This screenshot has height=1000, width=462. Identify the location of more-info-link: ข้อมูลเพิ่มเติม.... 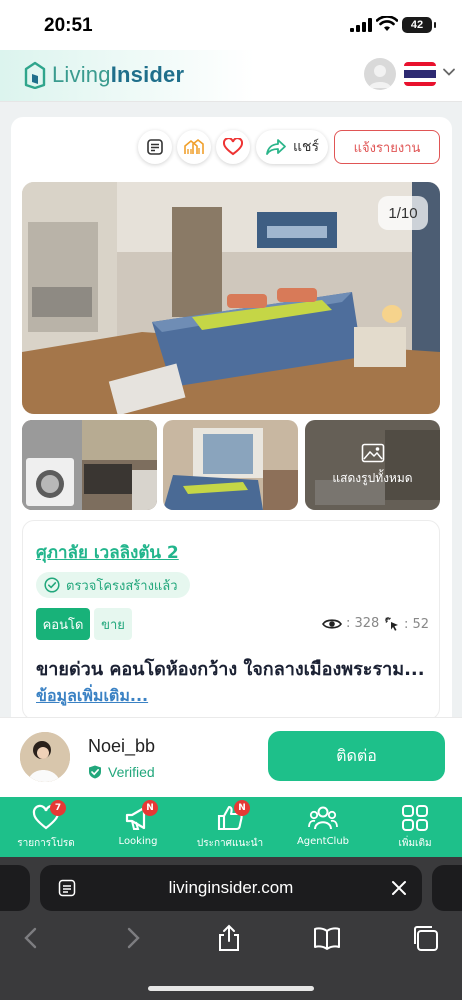
(92, 696).